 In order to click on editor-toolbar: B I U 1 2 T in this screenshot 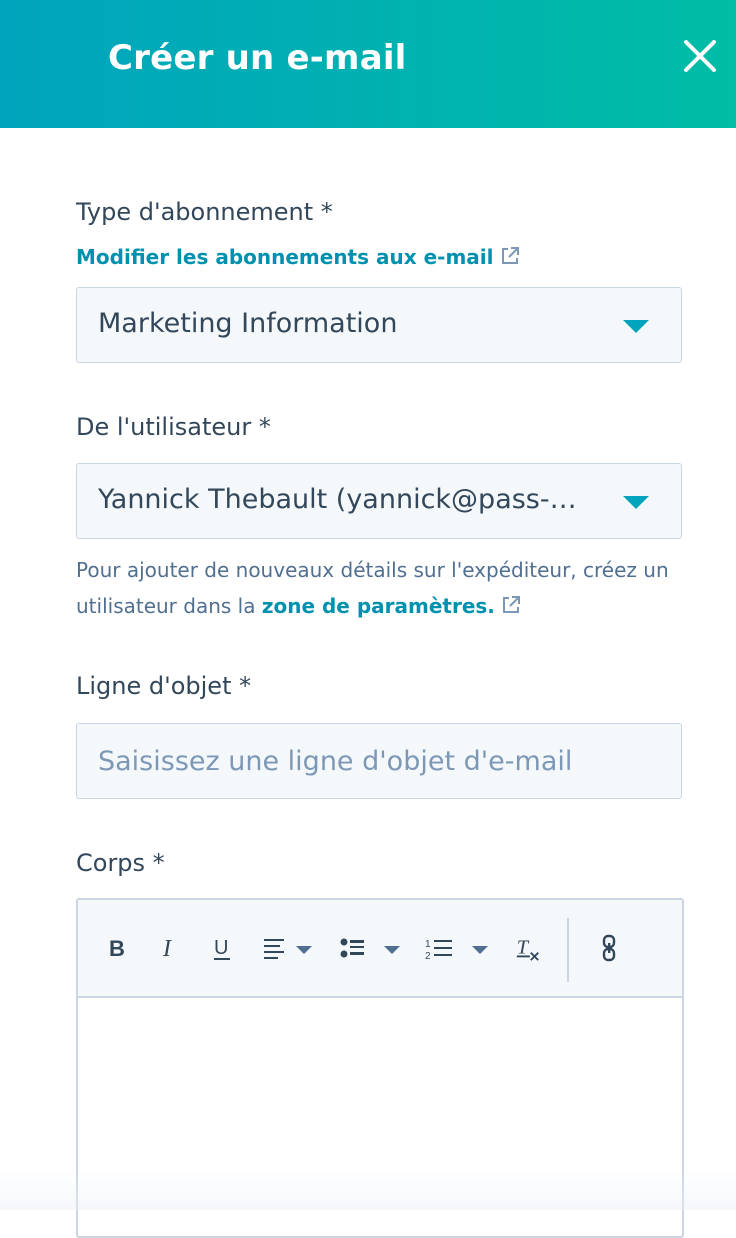, I will do `click(380, 949)`.